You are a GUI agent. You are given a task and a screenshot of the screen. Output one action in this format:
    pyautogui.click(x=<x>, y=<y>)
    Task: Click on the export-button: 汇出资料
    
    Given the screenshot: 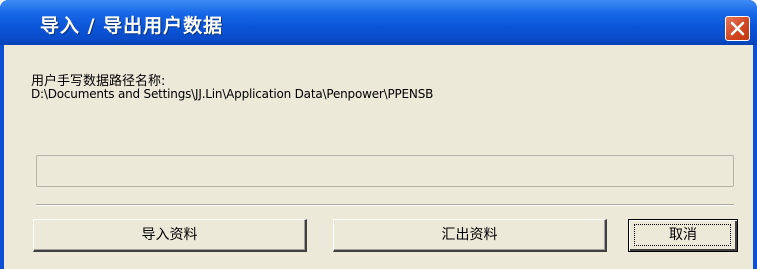 What is the action you would take?
    pyautogui.click(x=470, y=235)
    